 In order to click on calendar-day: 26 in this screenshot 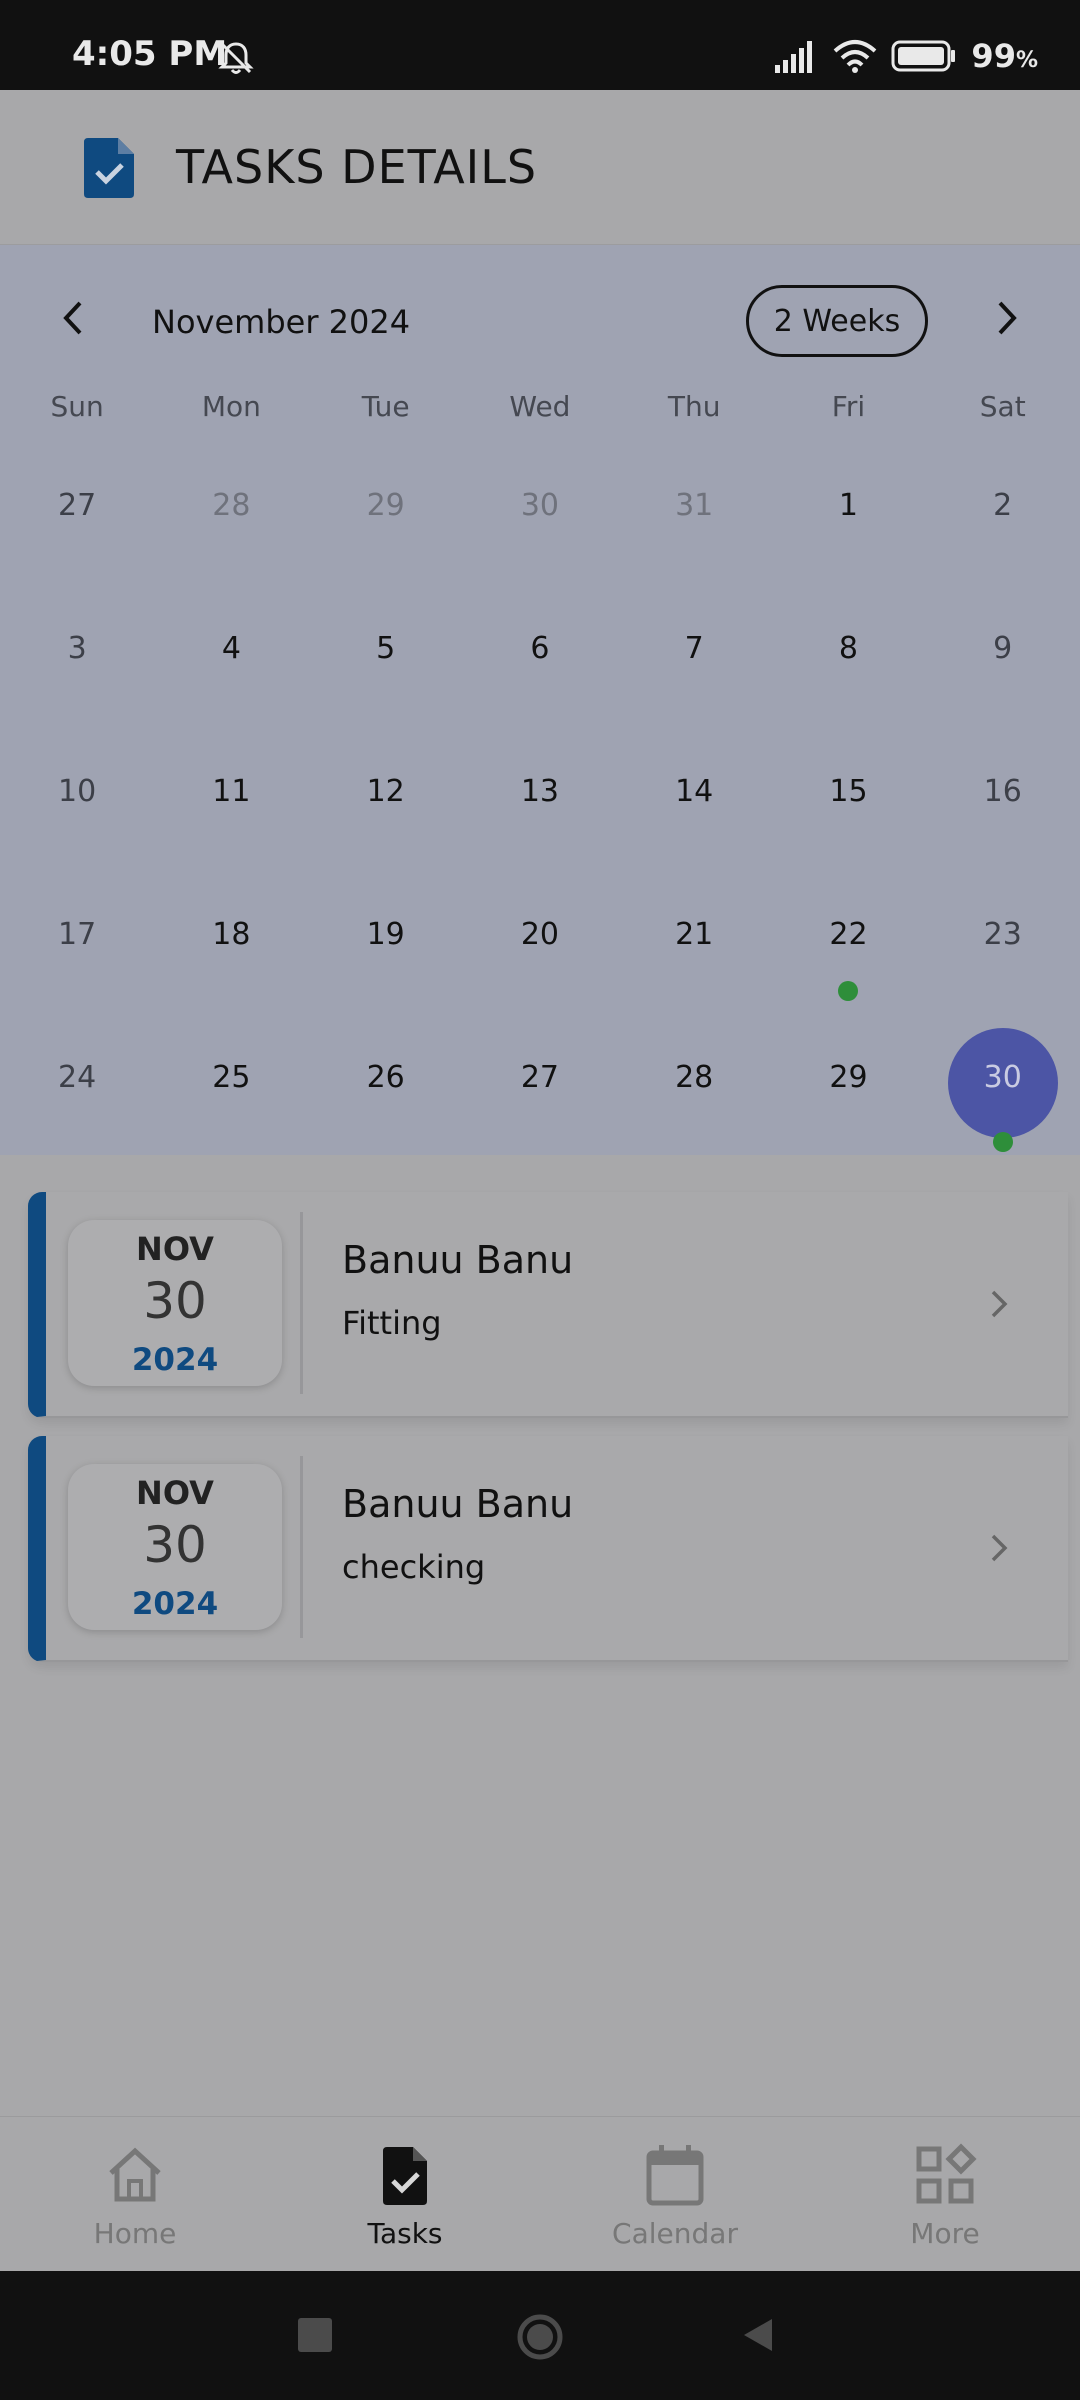, I will do `click(386, 1083)`.